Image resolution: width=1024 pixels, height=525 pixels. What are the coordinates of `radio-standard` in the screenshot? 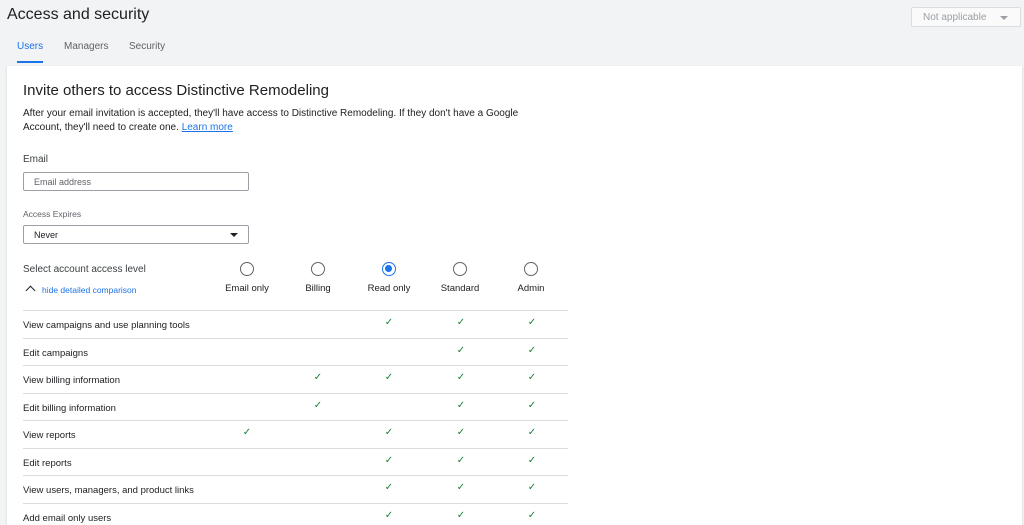 It's located at (460, 269).